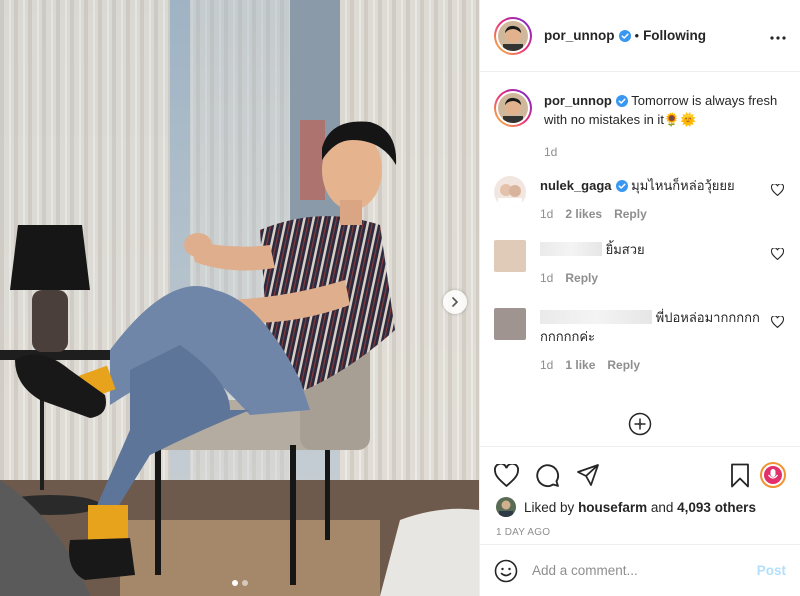 This screenshot has height=596, width=800. I want to click on share-button, so click(588, 475).